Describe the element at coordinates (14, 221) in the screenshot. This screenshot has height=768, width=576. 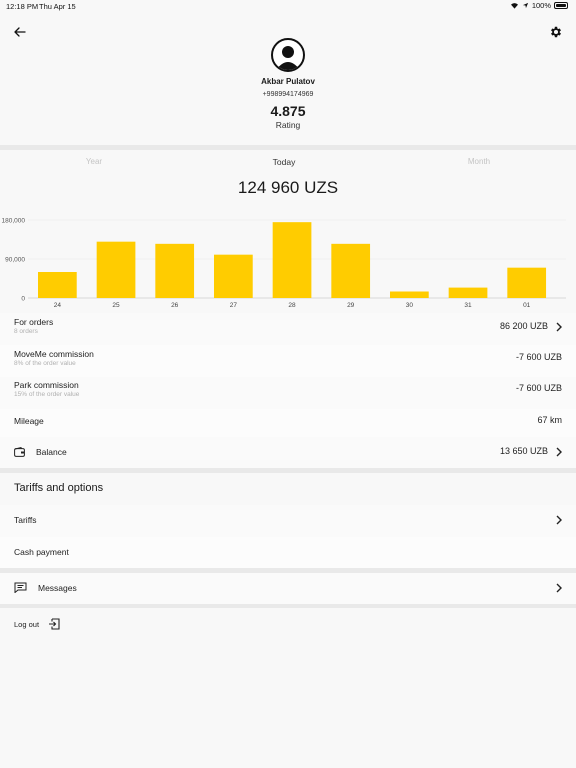
I see `chart-y-tick-label: 180,000` at that location.